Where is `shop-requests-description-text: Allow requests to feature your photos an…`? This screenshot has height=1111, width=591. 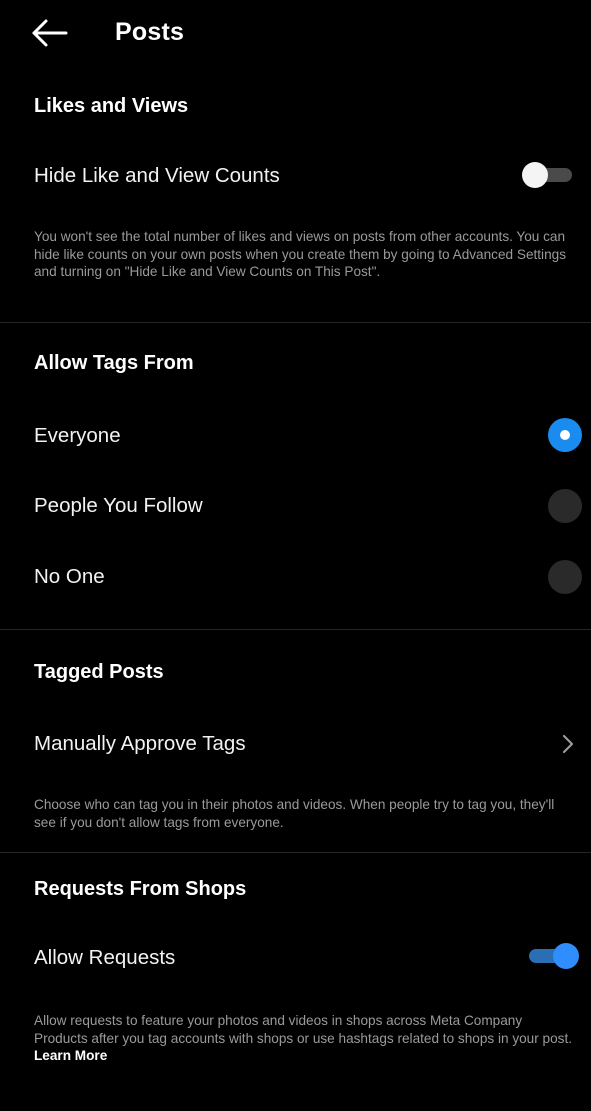 shop-requests-description-text: Allow requests to feature your photos an… is located at coordinates (303, 1029).